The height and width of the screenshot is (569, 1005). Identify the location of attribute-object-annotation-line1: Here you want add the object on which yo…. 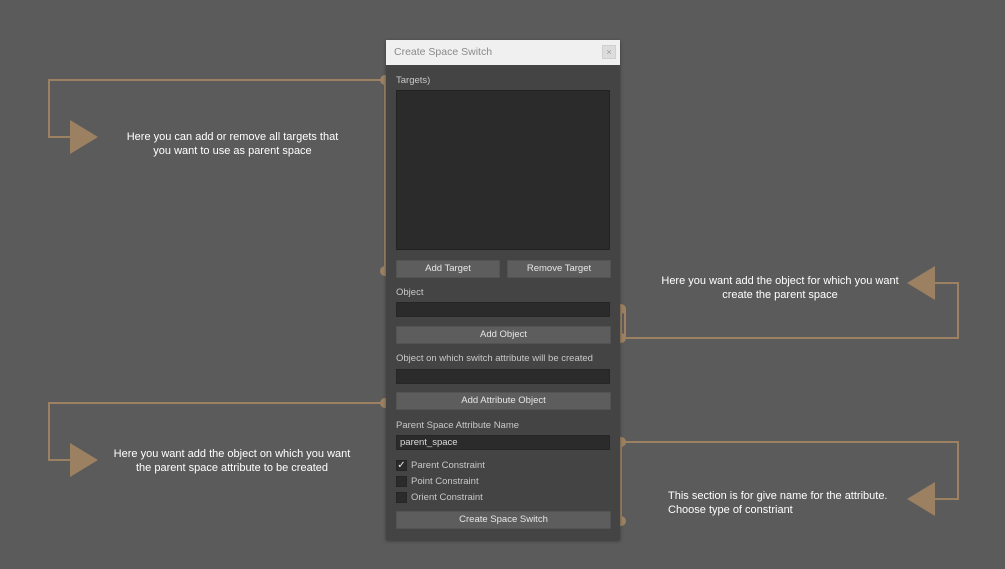
(232, 454).